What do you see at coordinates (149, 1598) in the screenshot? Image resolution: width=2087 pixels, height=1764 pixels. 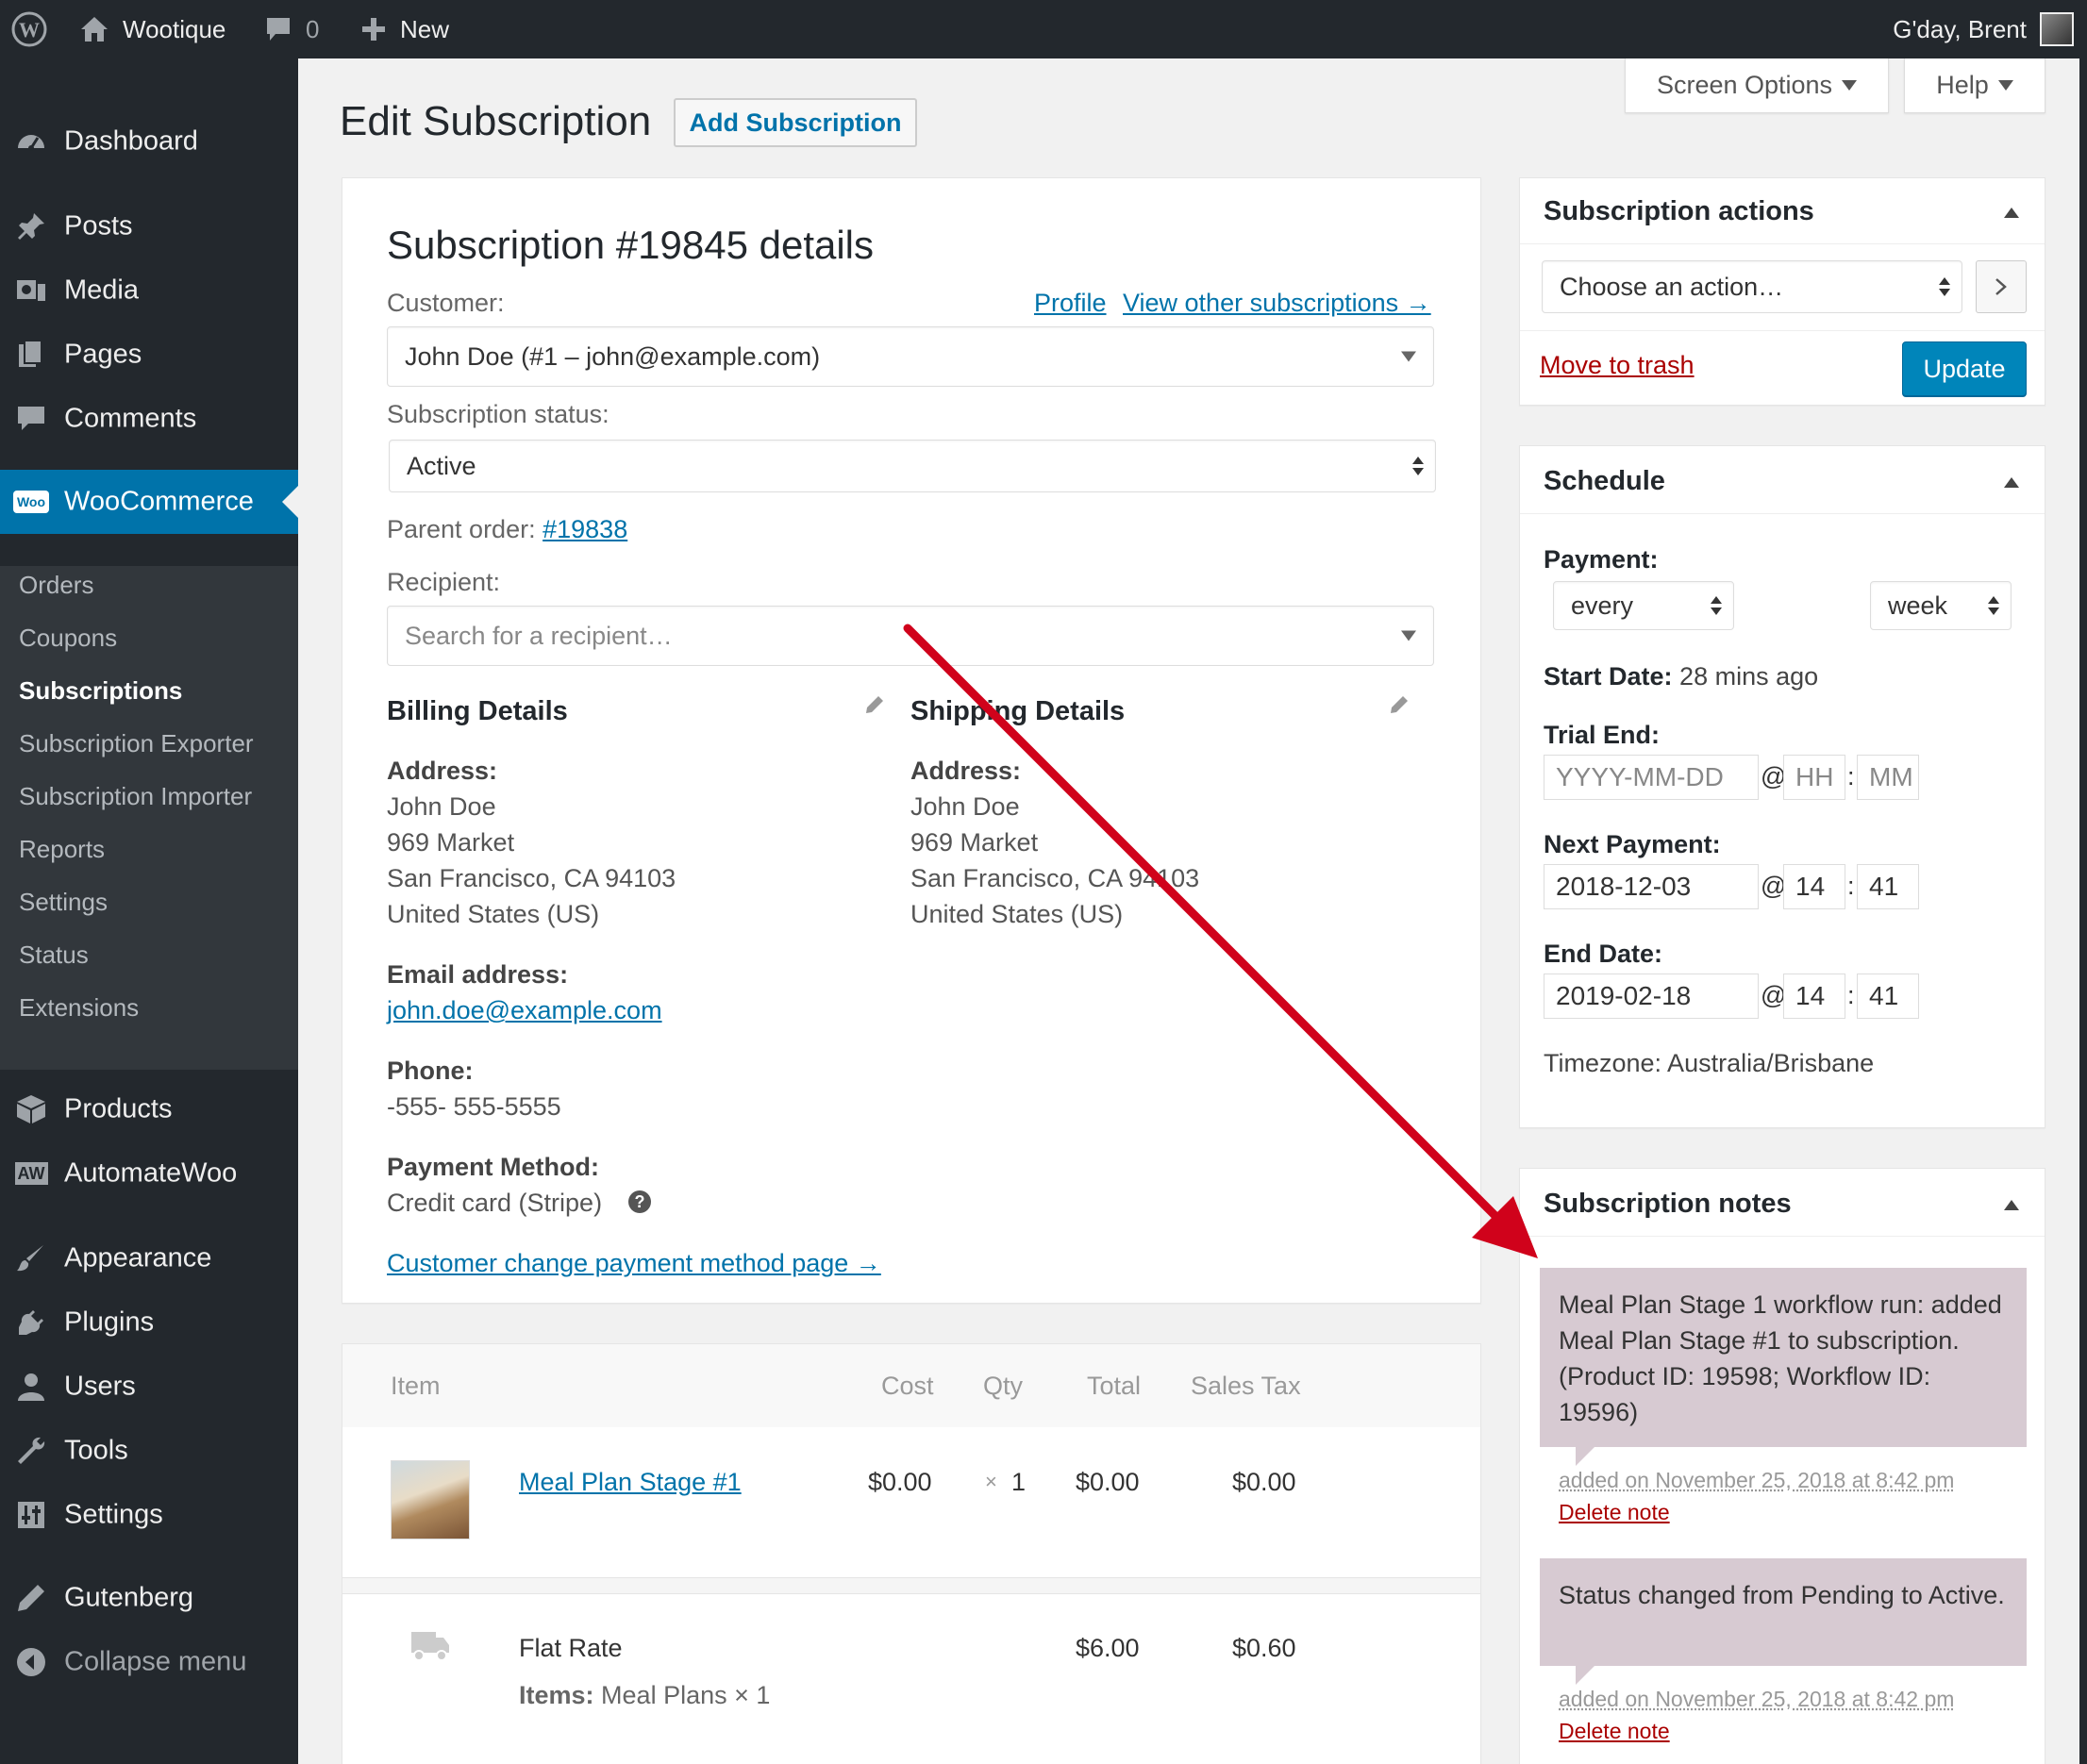 I see `sidebar-item-gutenberg: Gutenberg` at bounding box center [149, 1598].